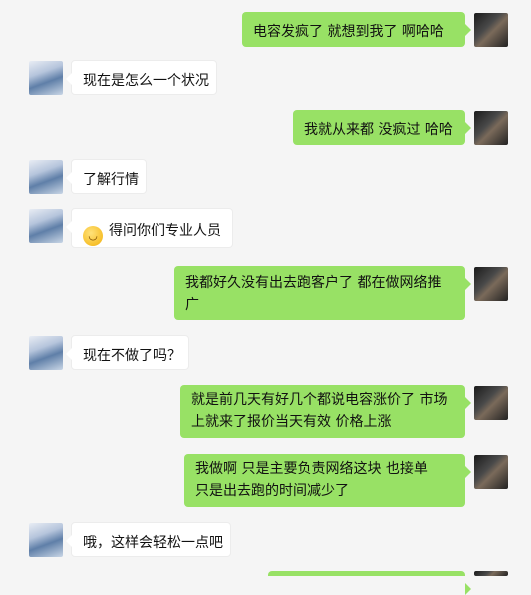  What do you see at coordinates (153, 543) in the screenshot?
I see `message-text: 哦，这样会轻松一点吧` at bounding box center [153, 543].